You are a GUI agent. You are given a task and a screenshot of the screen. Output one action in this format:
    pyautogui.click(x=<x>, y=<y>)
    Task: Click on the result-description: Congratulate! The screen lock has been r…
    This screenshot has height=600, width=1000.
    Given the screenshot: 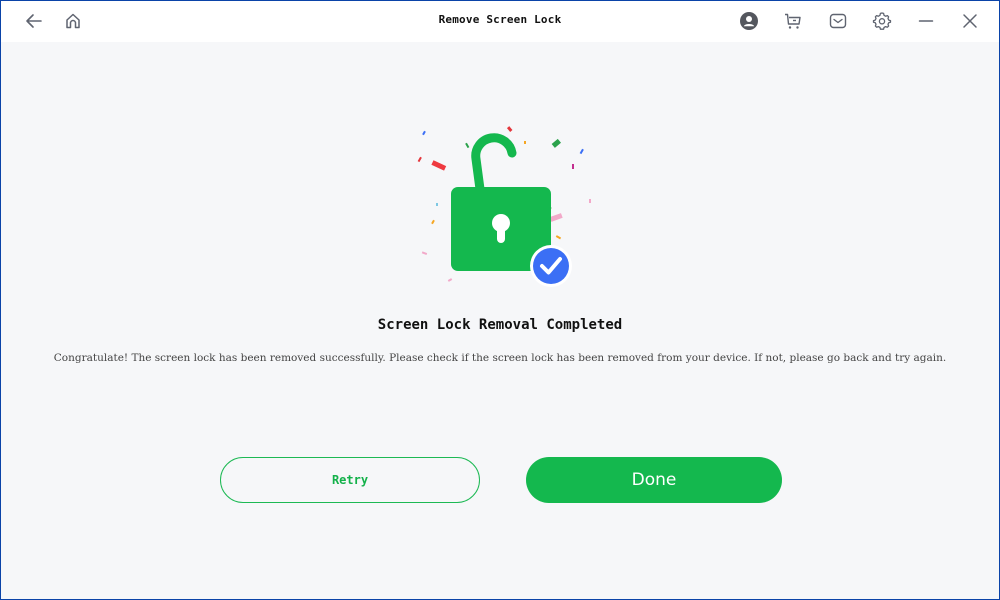 What is the action you would take?
    pyautogui.click(x=500, y=358)
    